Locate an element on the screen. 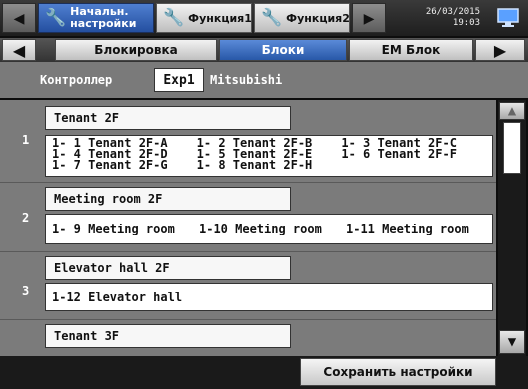  tab-units: Блоки is located at coordinates (283, 50).